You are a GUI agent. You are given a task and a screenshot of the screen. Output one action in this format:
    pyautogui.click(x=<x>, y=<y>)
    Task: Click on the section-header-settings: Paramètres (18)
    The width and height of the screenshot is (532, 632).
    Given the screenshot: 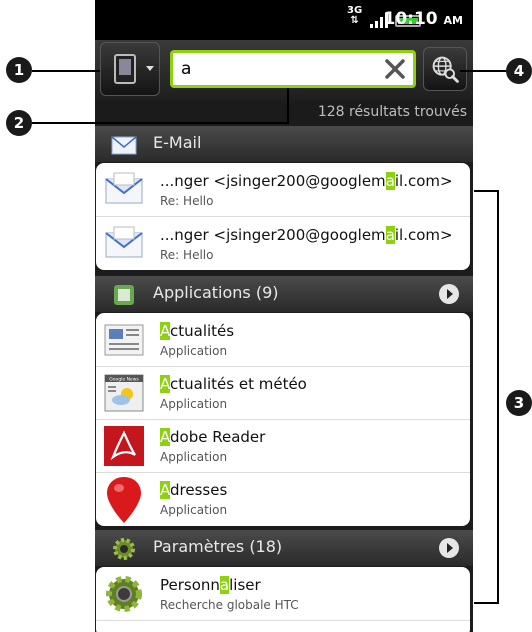 What is the action you would take?
    pyautogui.click(x=284, y=548)
    